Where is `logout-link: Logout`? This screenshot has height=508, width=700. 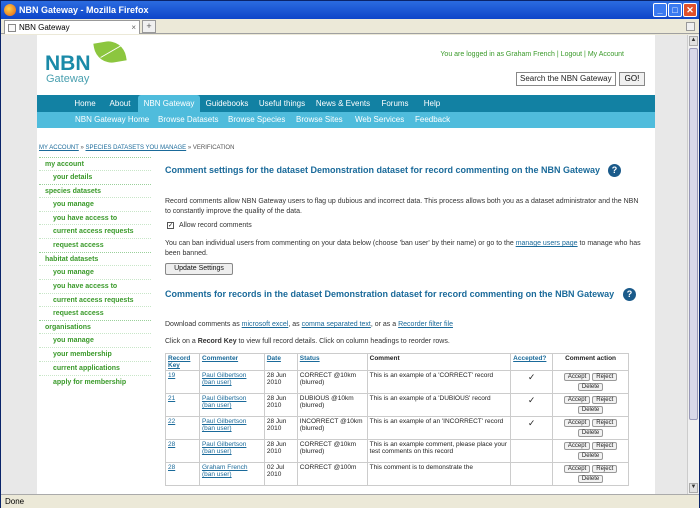 logout-link: Logout is located at coordinates (571, 54).